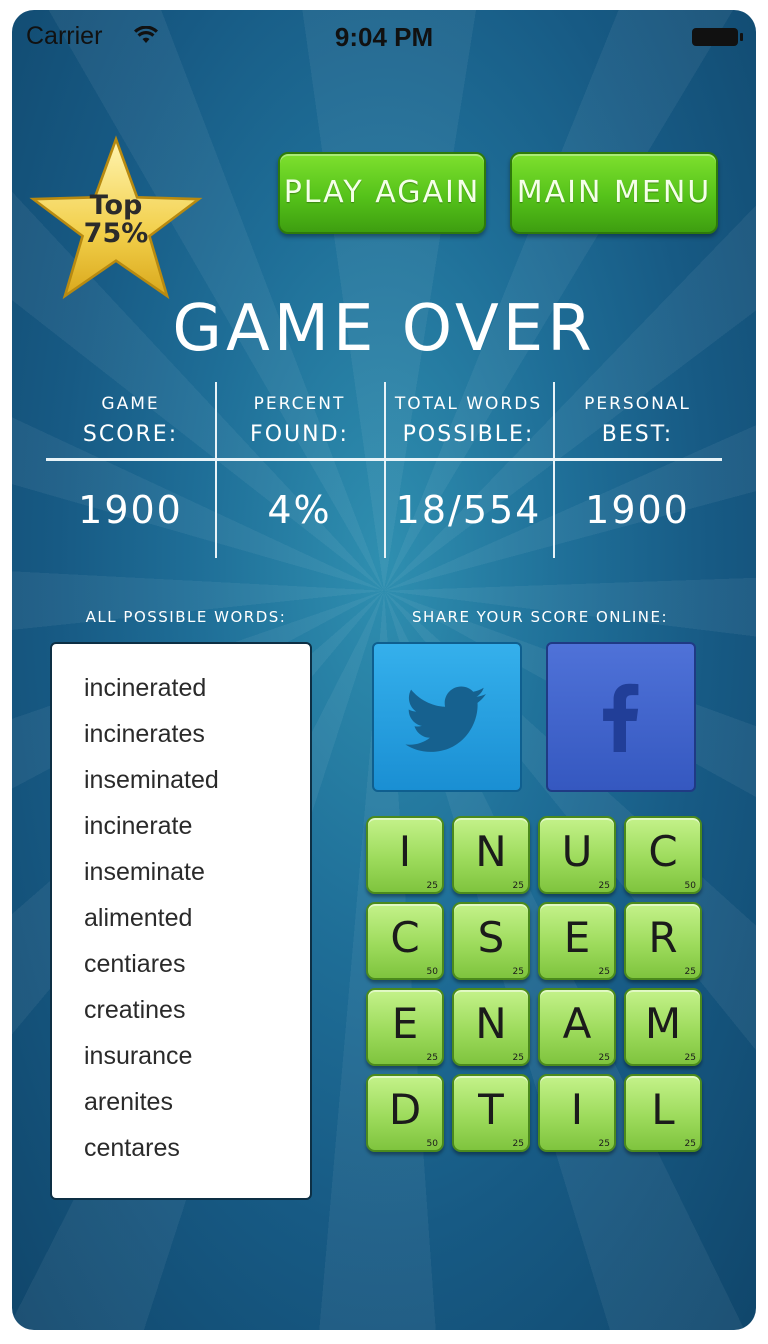  Describe the element at coordinates (468, 470) in the screenshot. I see `stat-total-words: TOTAL WORDS POSSIBLE: 18/554` at that location.